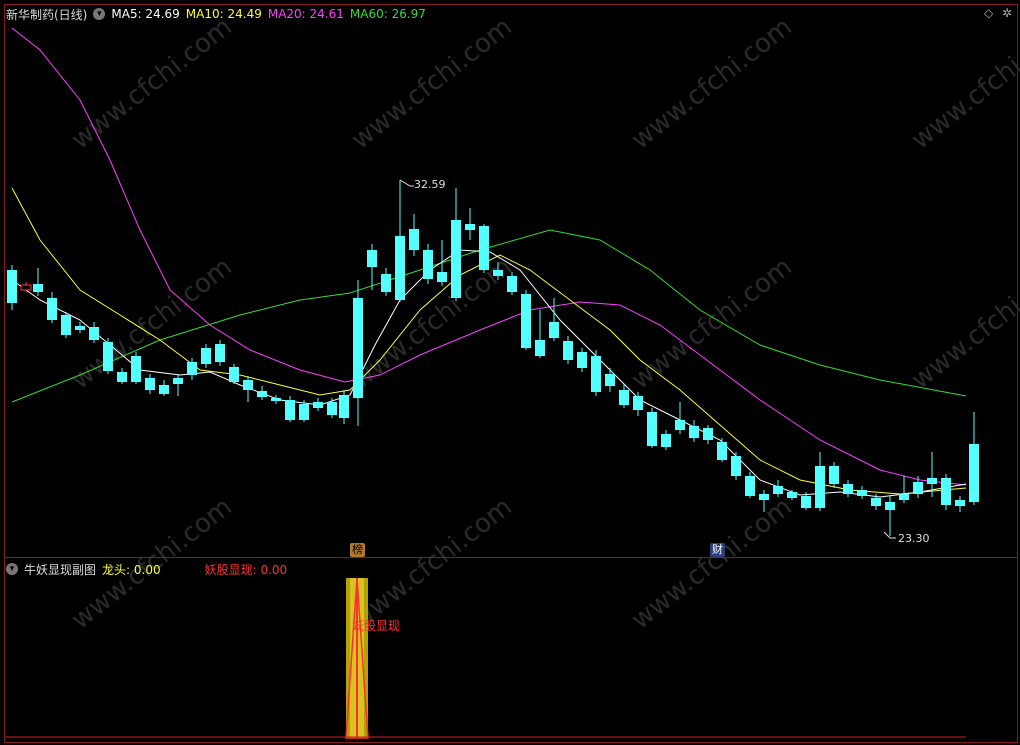 The width and height of the screenshot is (1020, 745). What do you see at coordinates (1007, 13) in the screenshot?
I see `gear-icon: ✲` at bounding box center [1007, 13].